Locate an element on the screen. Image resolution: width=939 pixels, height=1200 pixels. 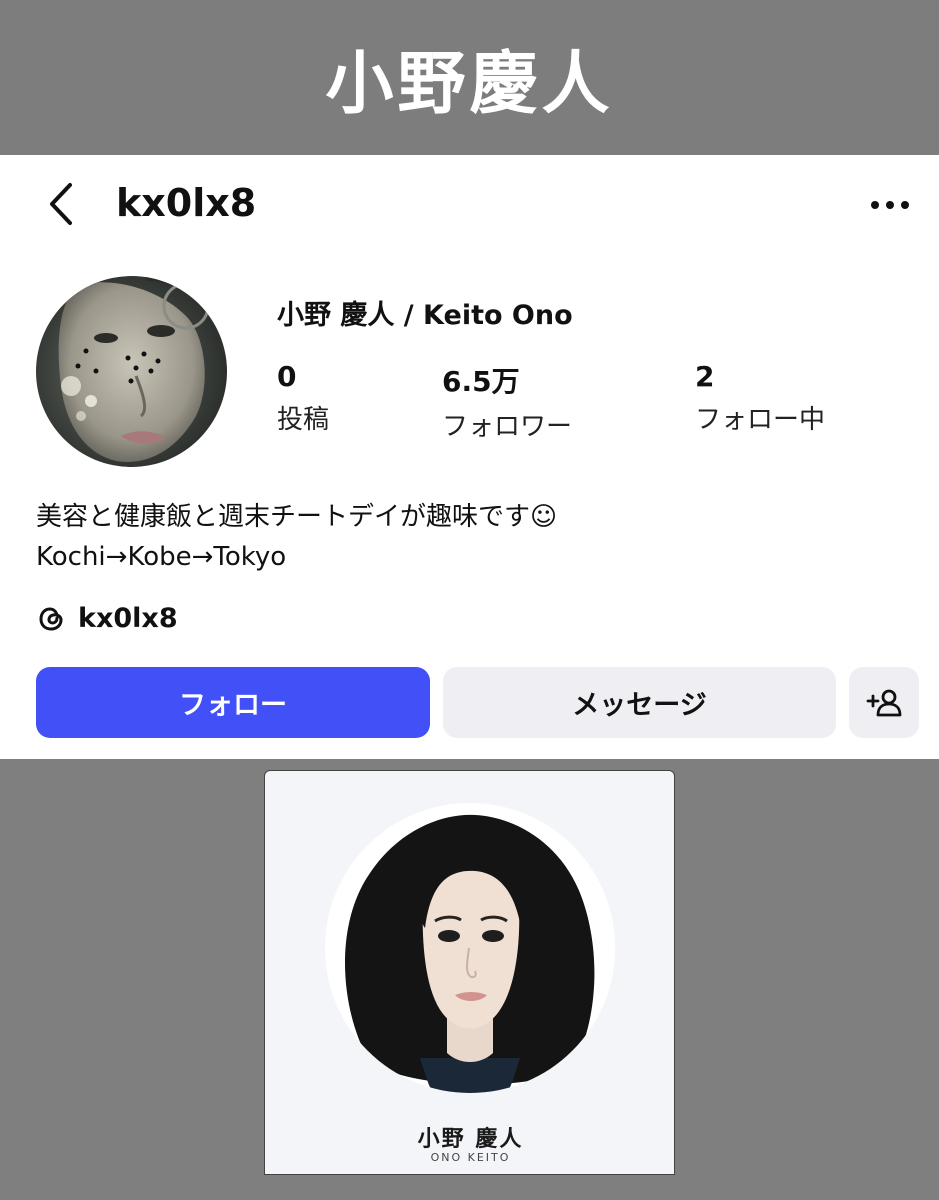
avatar is located at coordinates (131, 371).